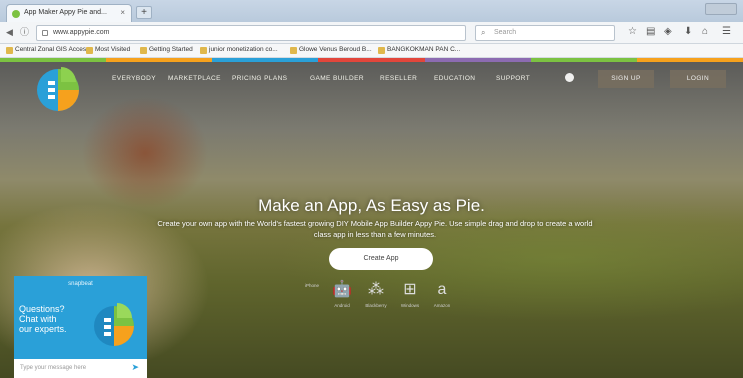 This screenshot has height=378, width=743. I want to click on favicon-icon, so click(16, 14).